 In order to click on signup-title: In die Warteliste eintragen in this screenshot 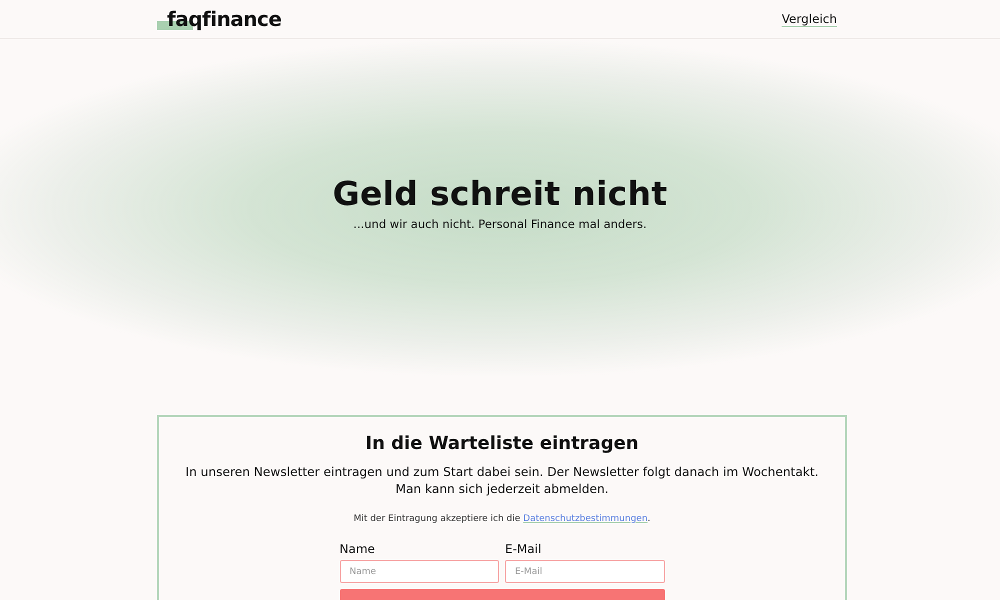, I will do `click(502, 443)`.